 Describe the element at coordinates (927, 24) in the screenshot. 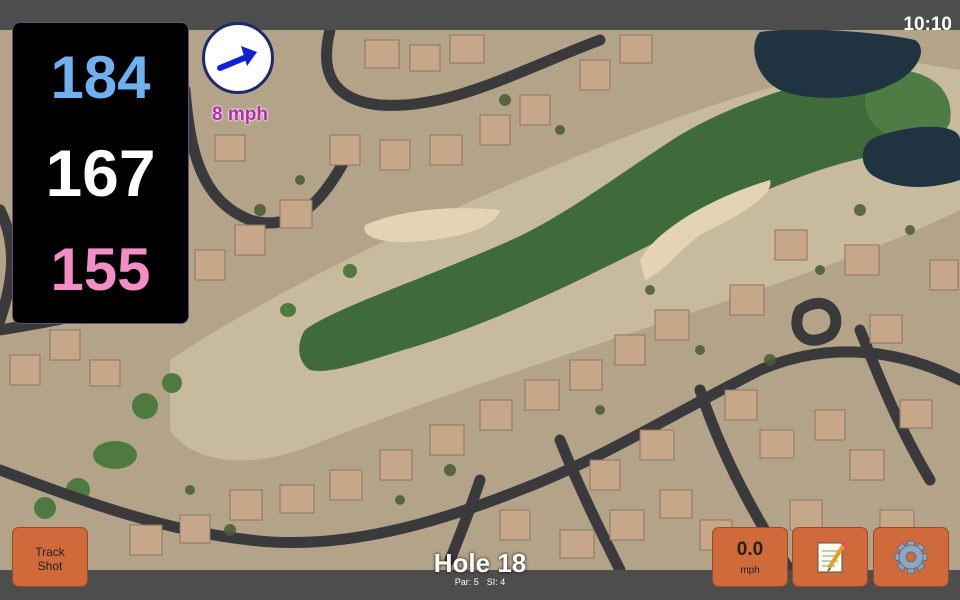

I see `clock: 10:10` at that location.